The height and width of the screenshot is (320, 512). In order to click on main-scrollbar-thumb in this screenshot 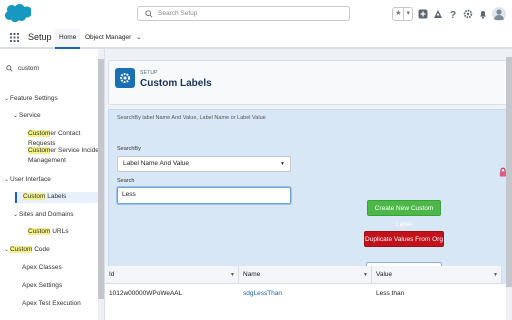, I will do `click(509, 172)`.